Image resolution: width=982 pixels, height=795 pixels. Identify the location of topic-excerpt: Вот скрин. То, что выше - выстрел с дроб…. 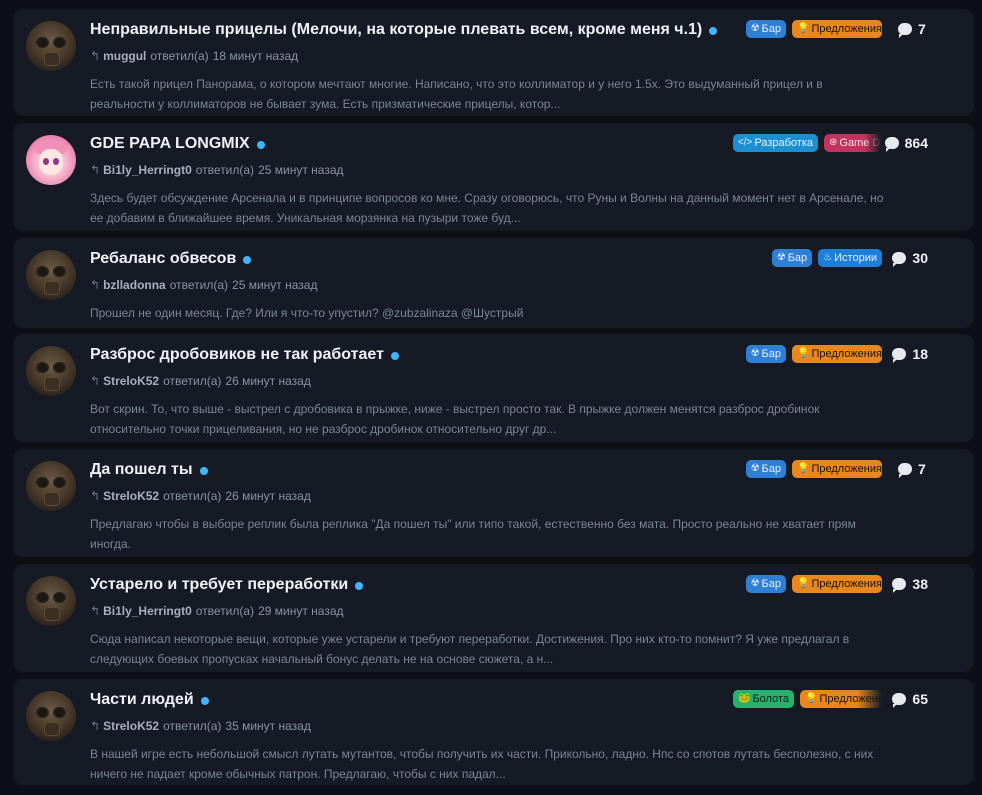
(455, 419).